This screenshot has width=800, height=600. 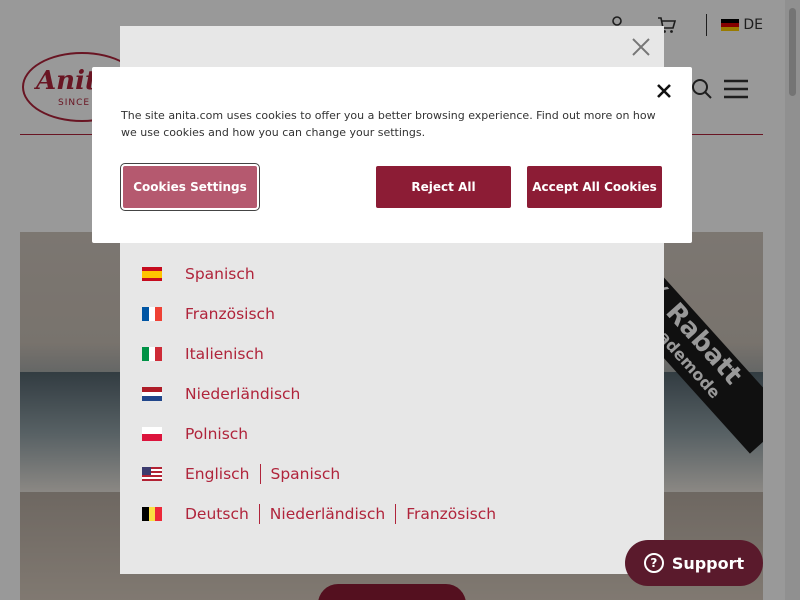 What do you see at coordinates (653, 563) in the screenshot?
I see `help-icon: ?` at bounding box center [653, 563].